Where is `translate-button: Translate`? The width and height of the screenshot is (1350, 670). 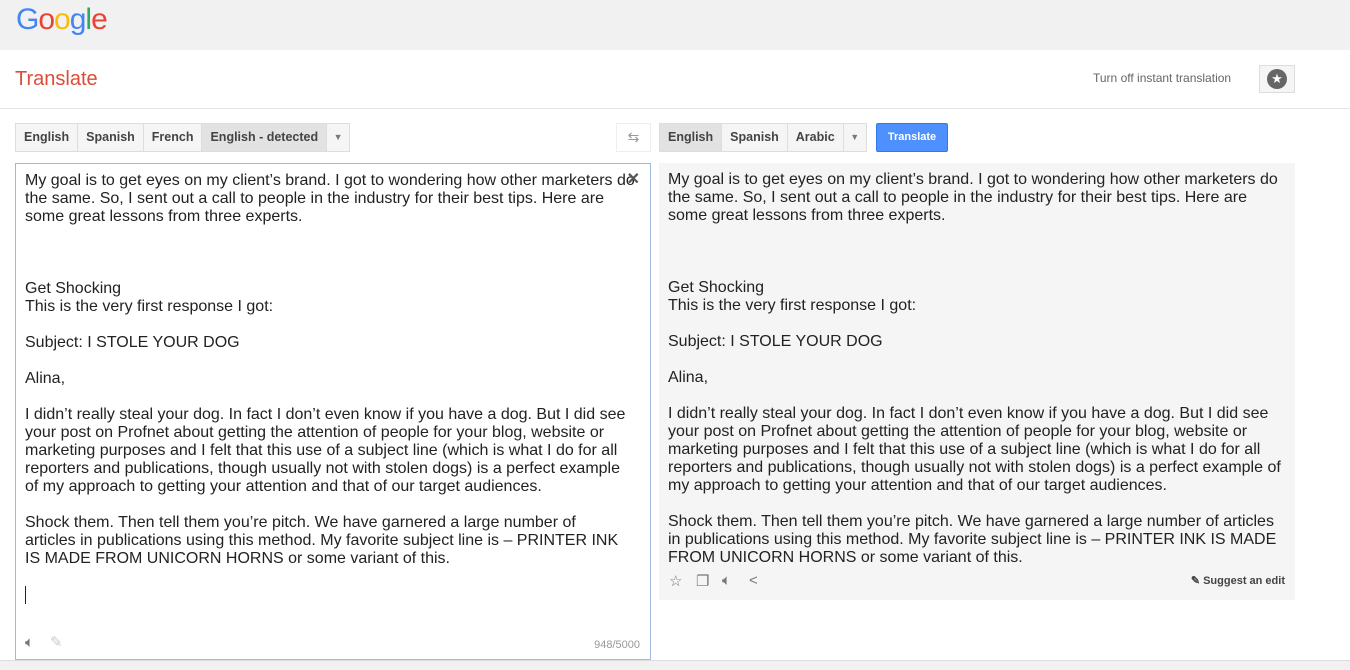 translate-button: Translate is located at coordinates (912, 137).